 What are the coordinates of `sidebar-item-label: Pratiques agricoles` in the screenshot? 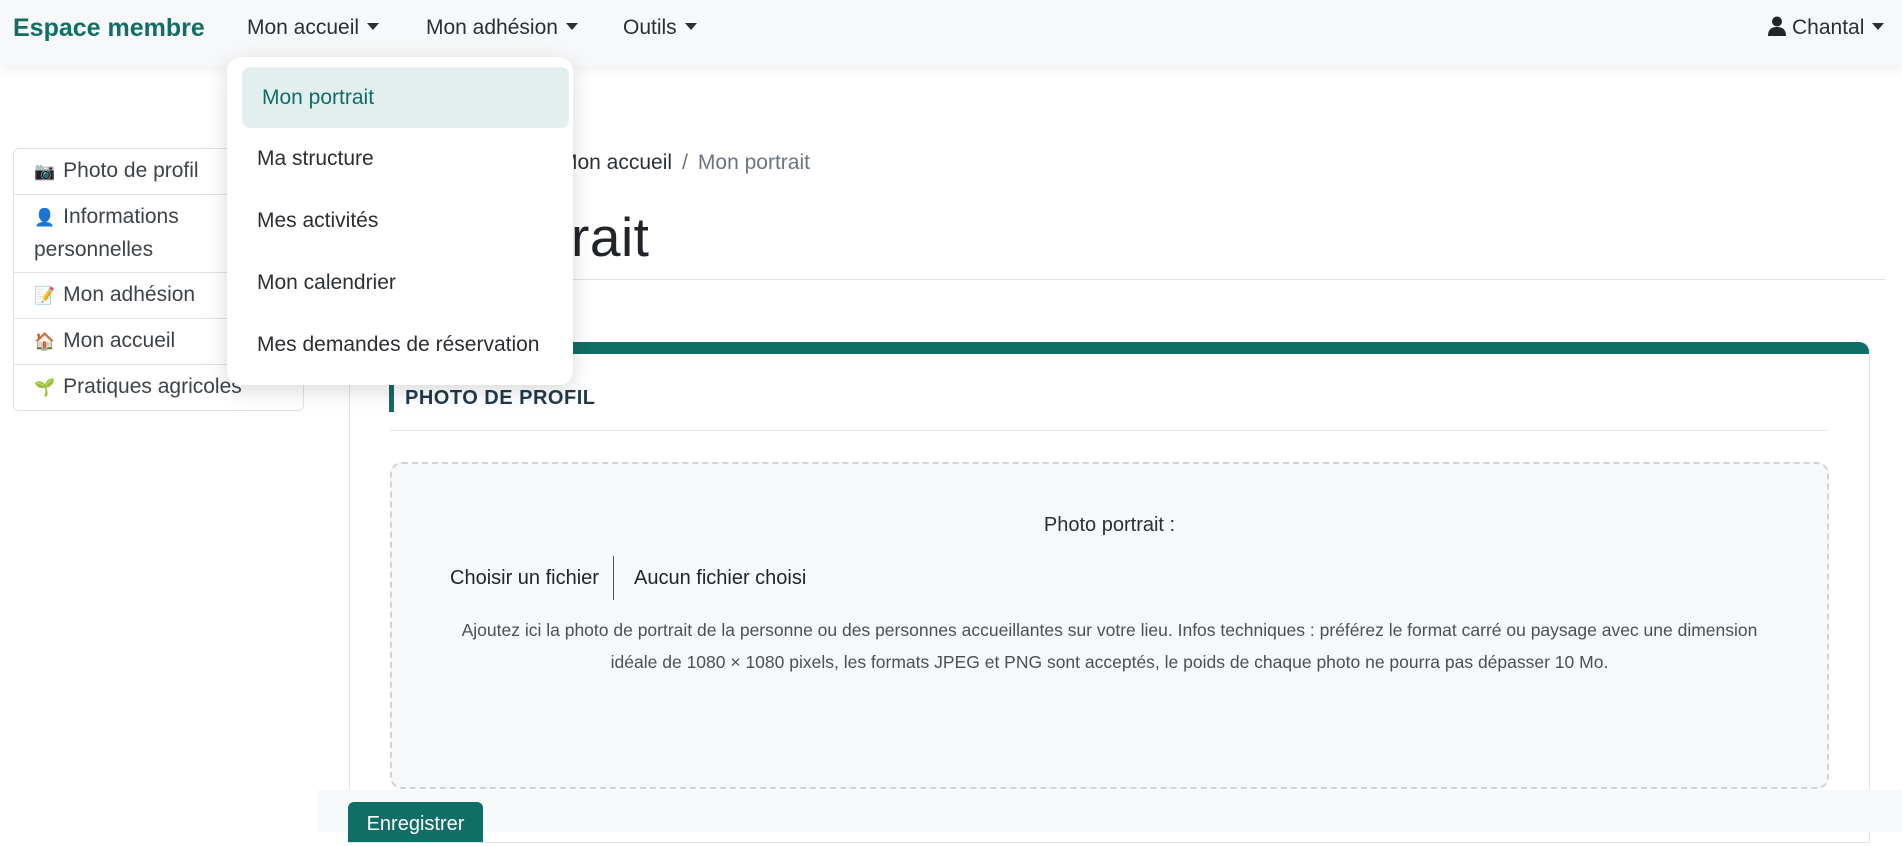 It's located at (152, 386).